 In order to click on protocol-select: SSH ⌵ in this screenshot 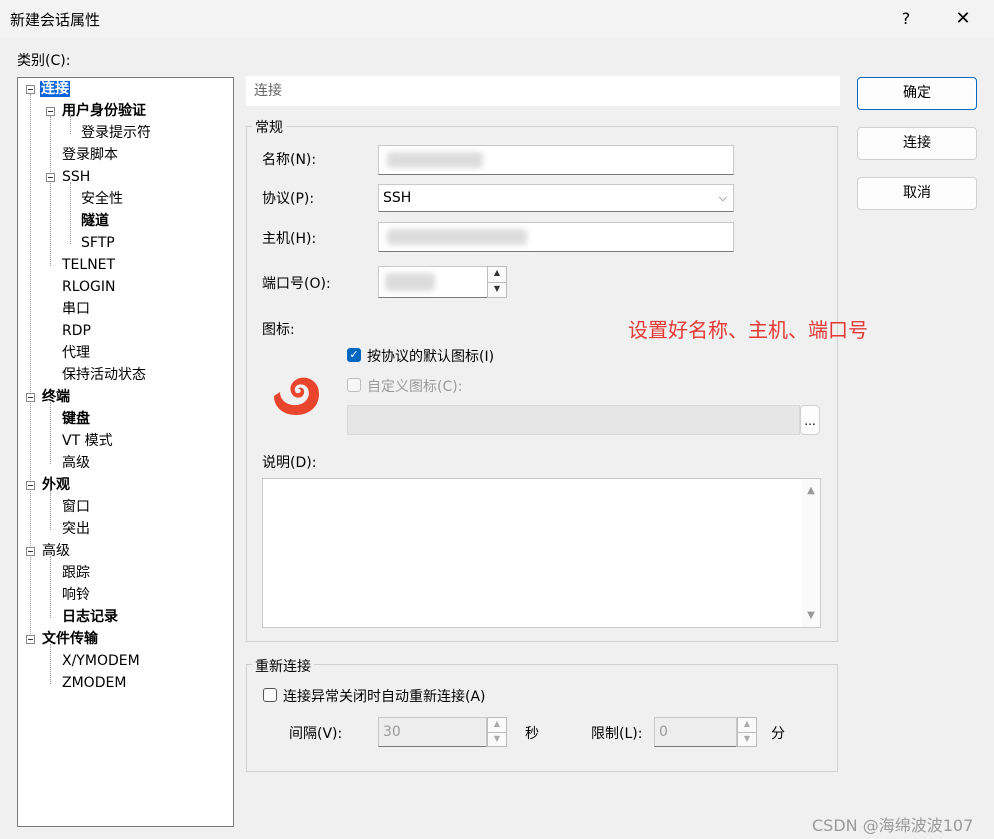, I will do `click(556, 198)`.